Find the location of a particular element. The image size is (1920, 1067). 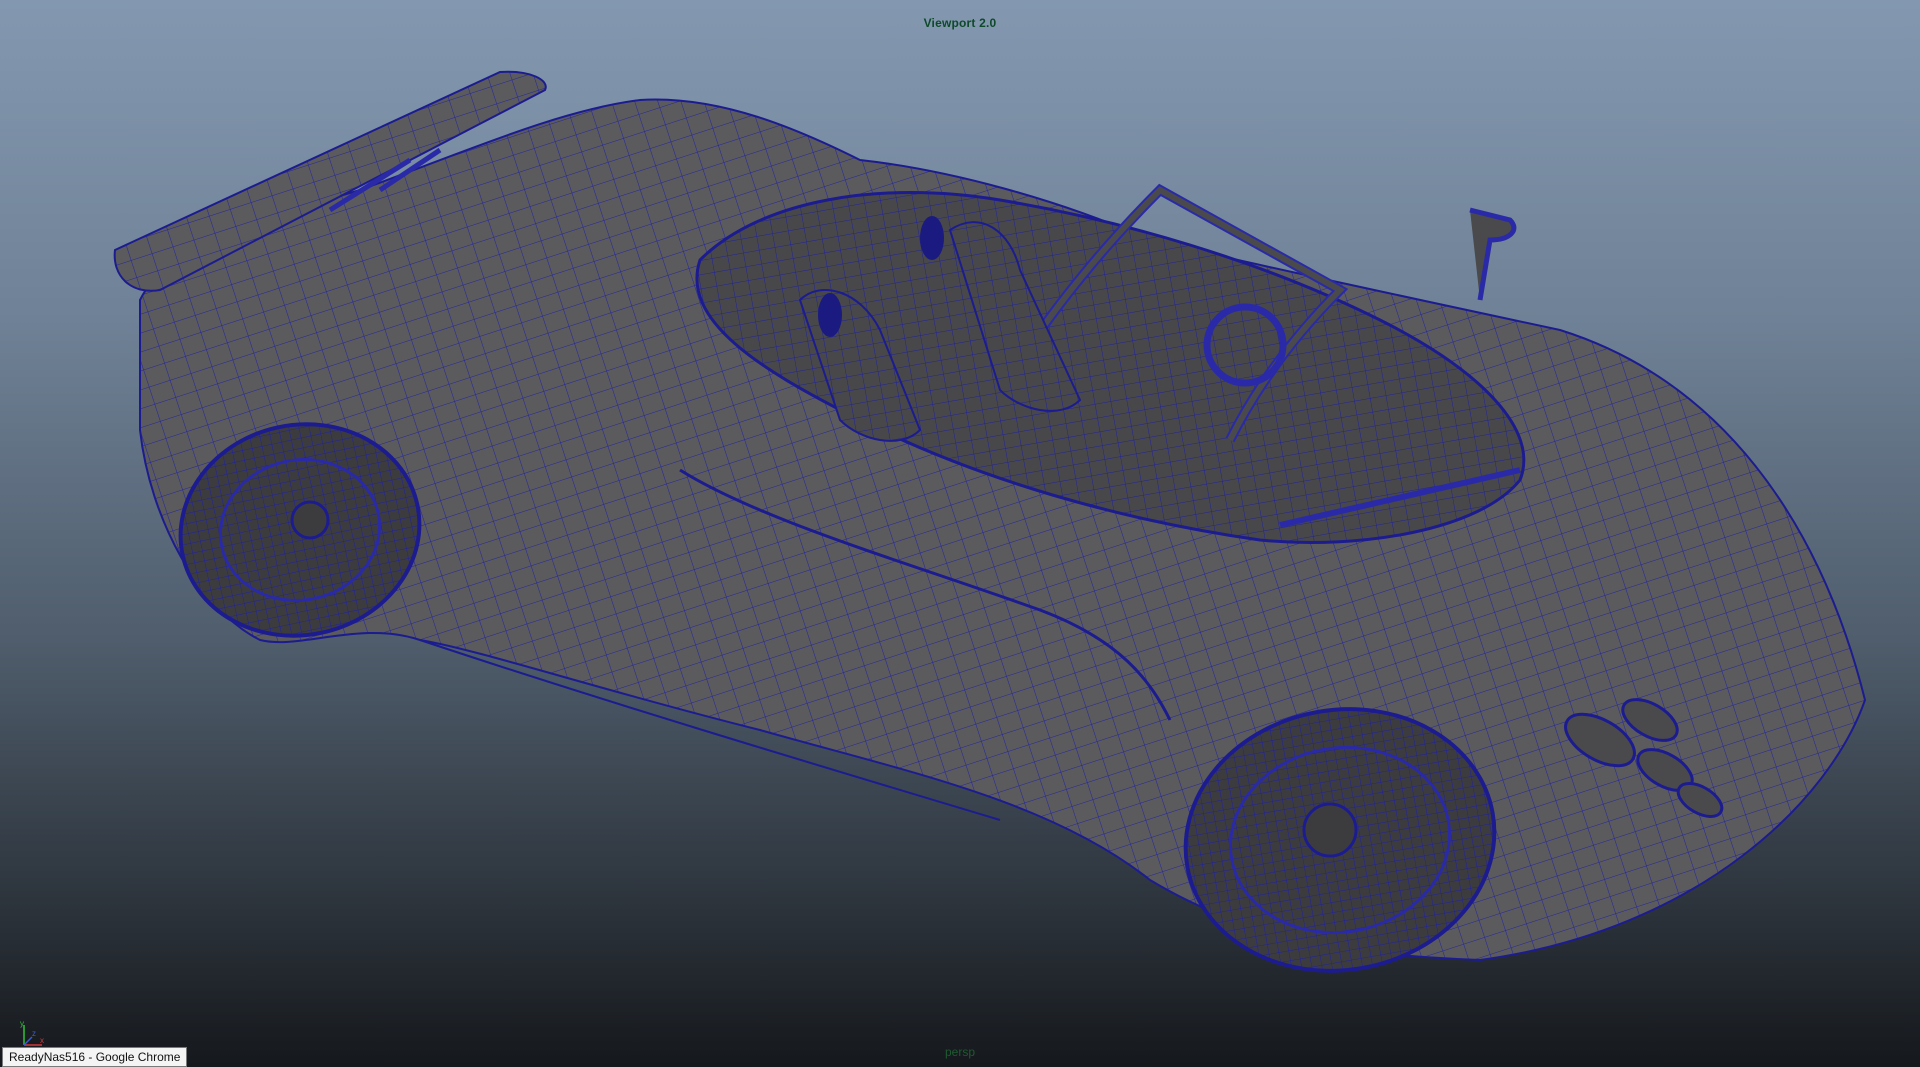

taskbar-tooltip: ReadyNas516 - Google Chrome is located at coordinates (95, 1057).